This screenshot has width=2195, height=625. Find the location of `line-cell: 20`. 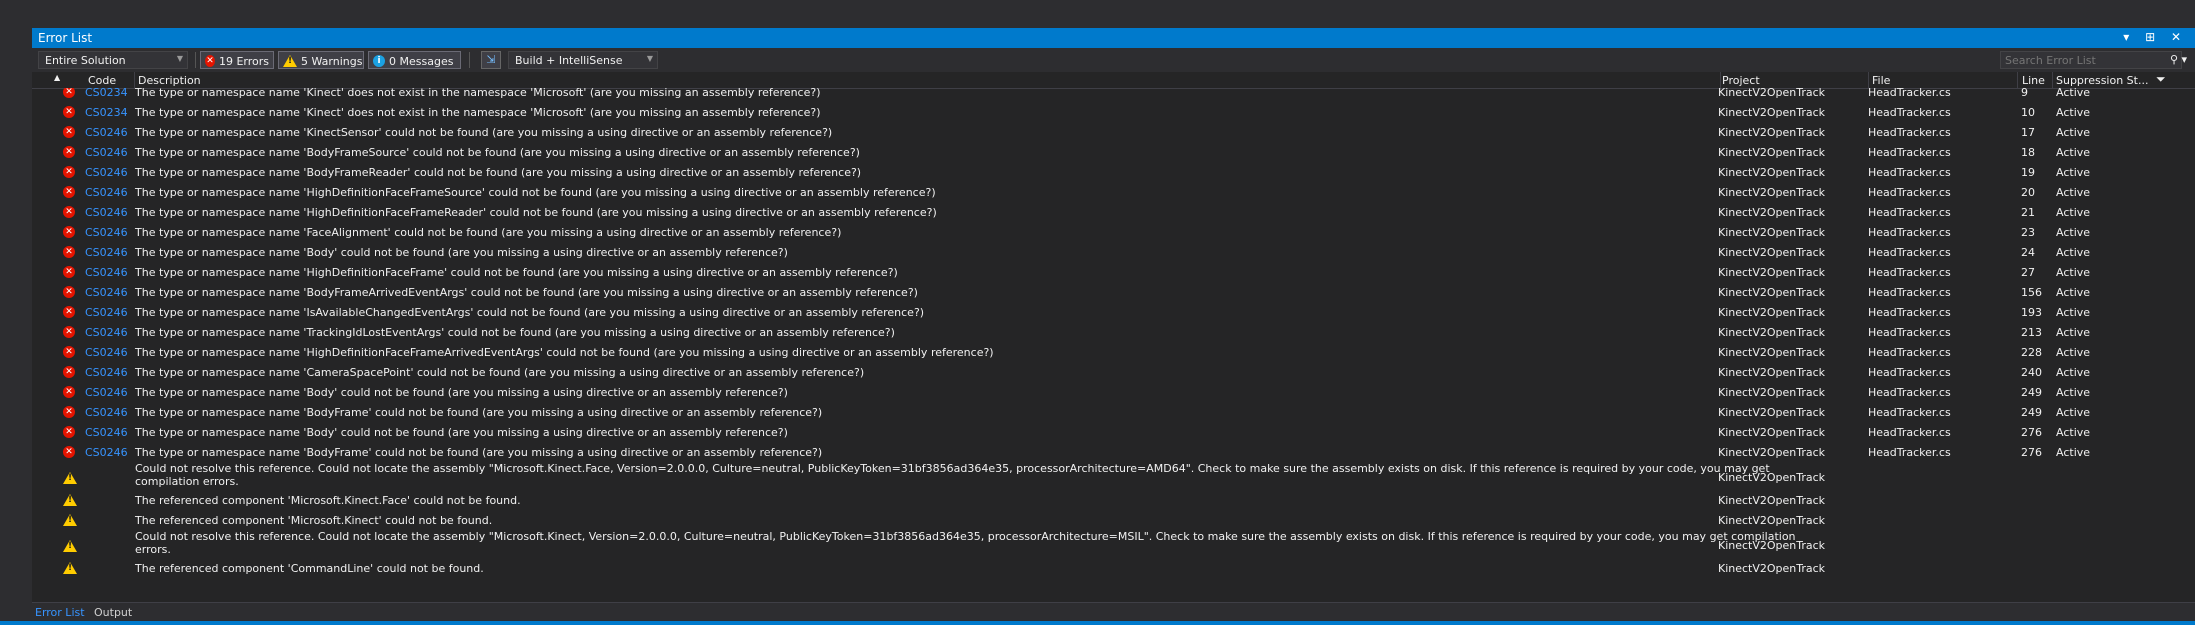

line-cell: 20 is located at coordinates (2028, 192).